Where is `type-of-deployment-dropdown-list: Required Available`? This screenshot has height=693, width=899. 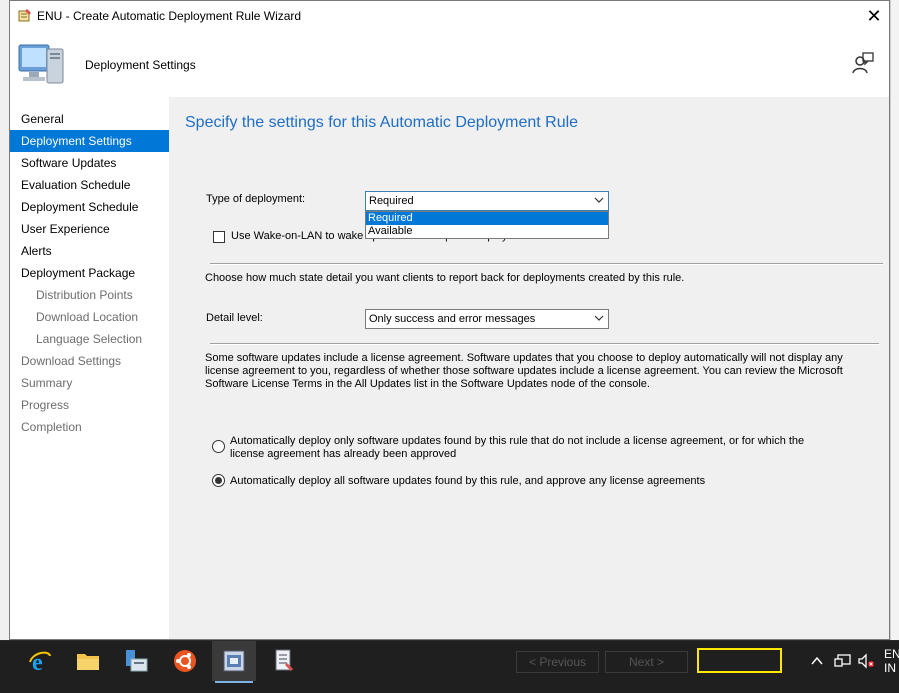
type-of-deployment-dropdown-list: Required Available is located at coordinates (487, 225).